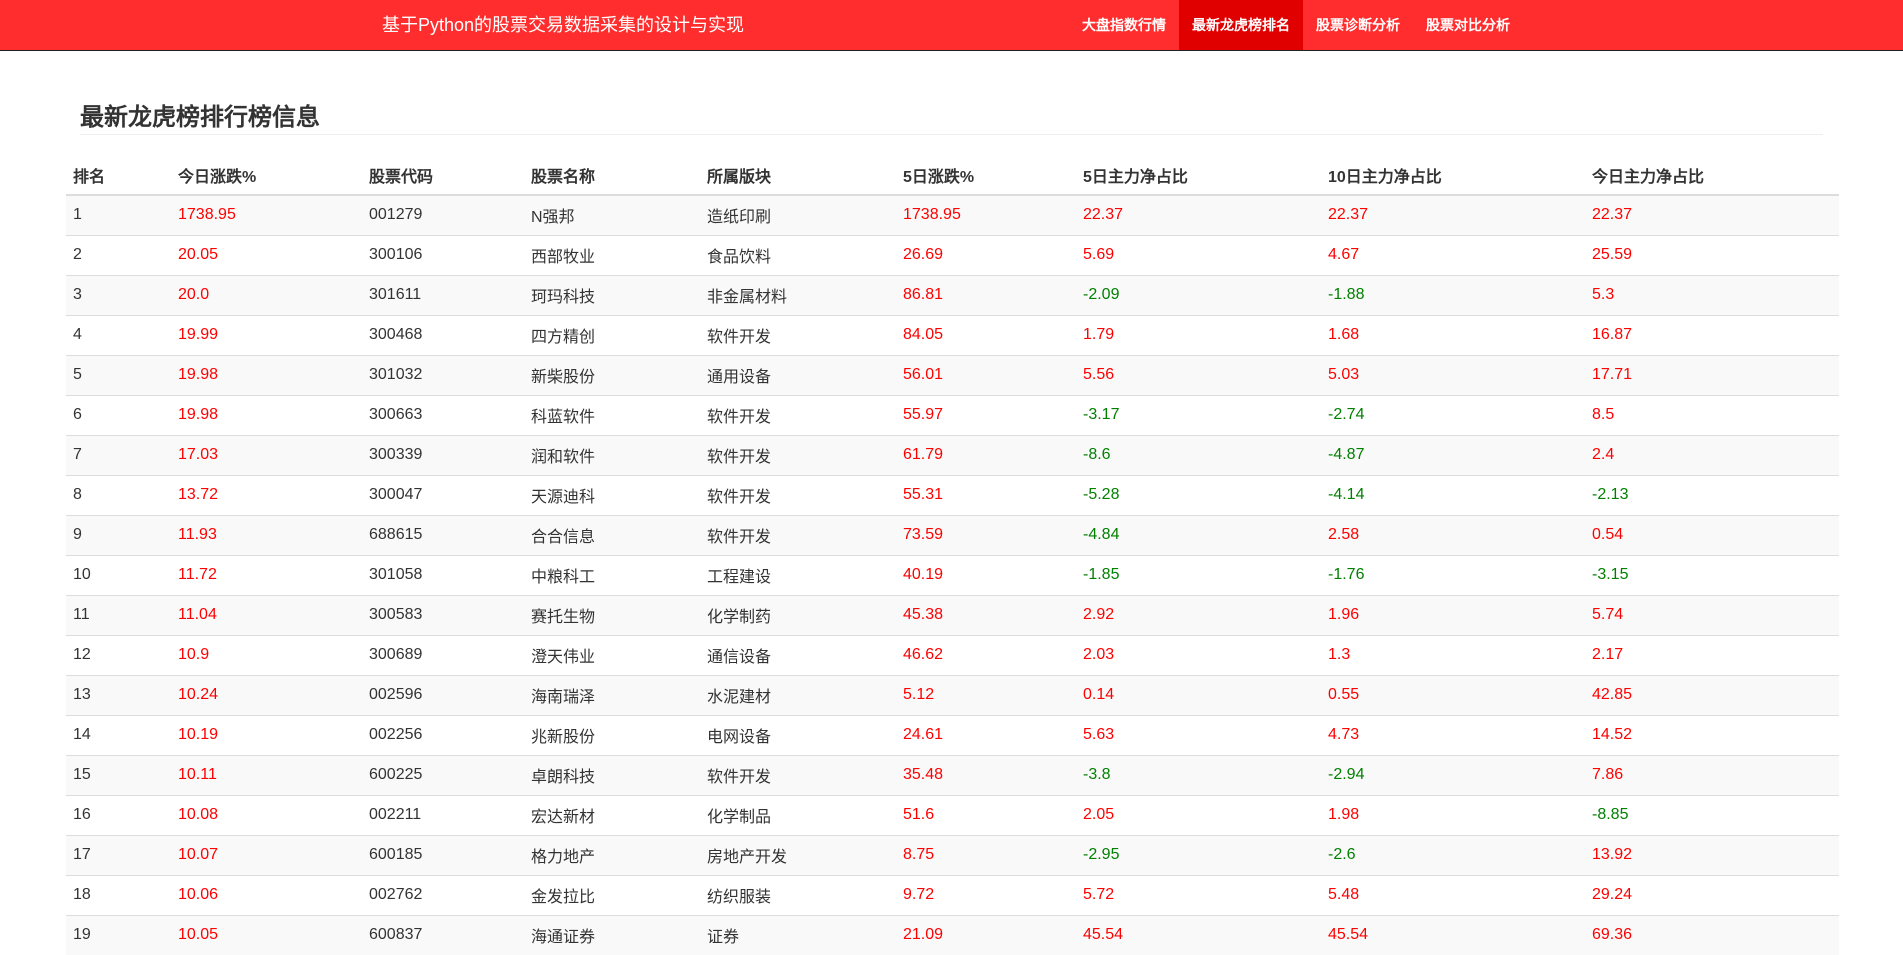 The height and width of the screenshot is (955, 1903). Describe the element at coordinates (798, 254) in the screenshot. I see `cell-sector: 食品饮料` at that location.